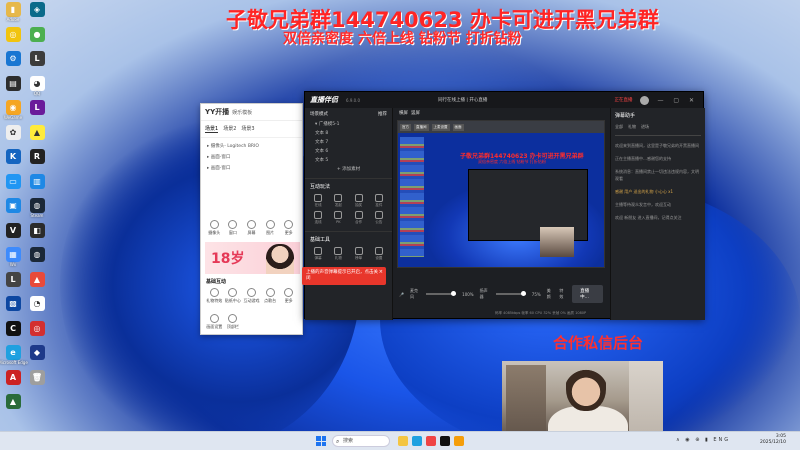 The width and height of the screenshot is (800, 450). What do you see at coordinates (632, 127) in the screenshot?
I see `danmaku-tab: 礼物` at bounding box center [632, 127].